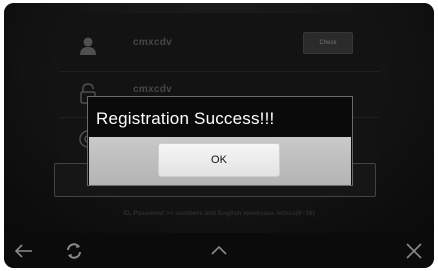 Image resolution: width=438 pixels, height=271 pixels. Describe the element at coordinates (74, 251) in the screenshot. I see `refresh-icon` at that location.